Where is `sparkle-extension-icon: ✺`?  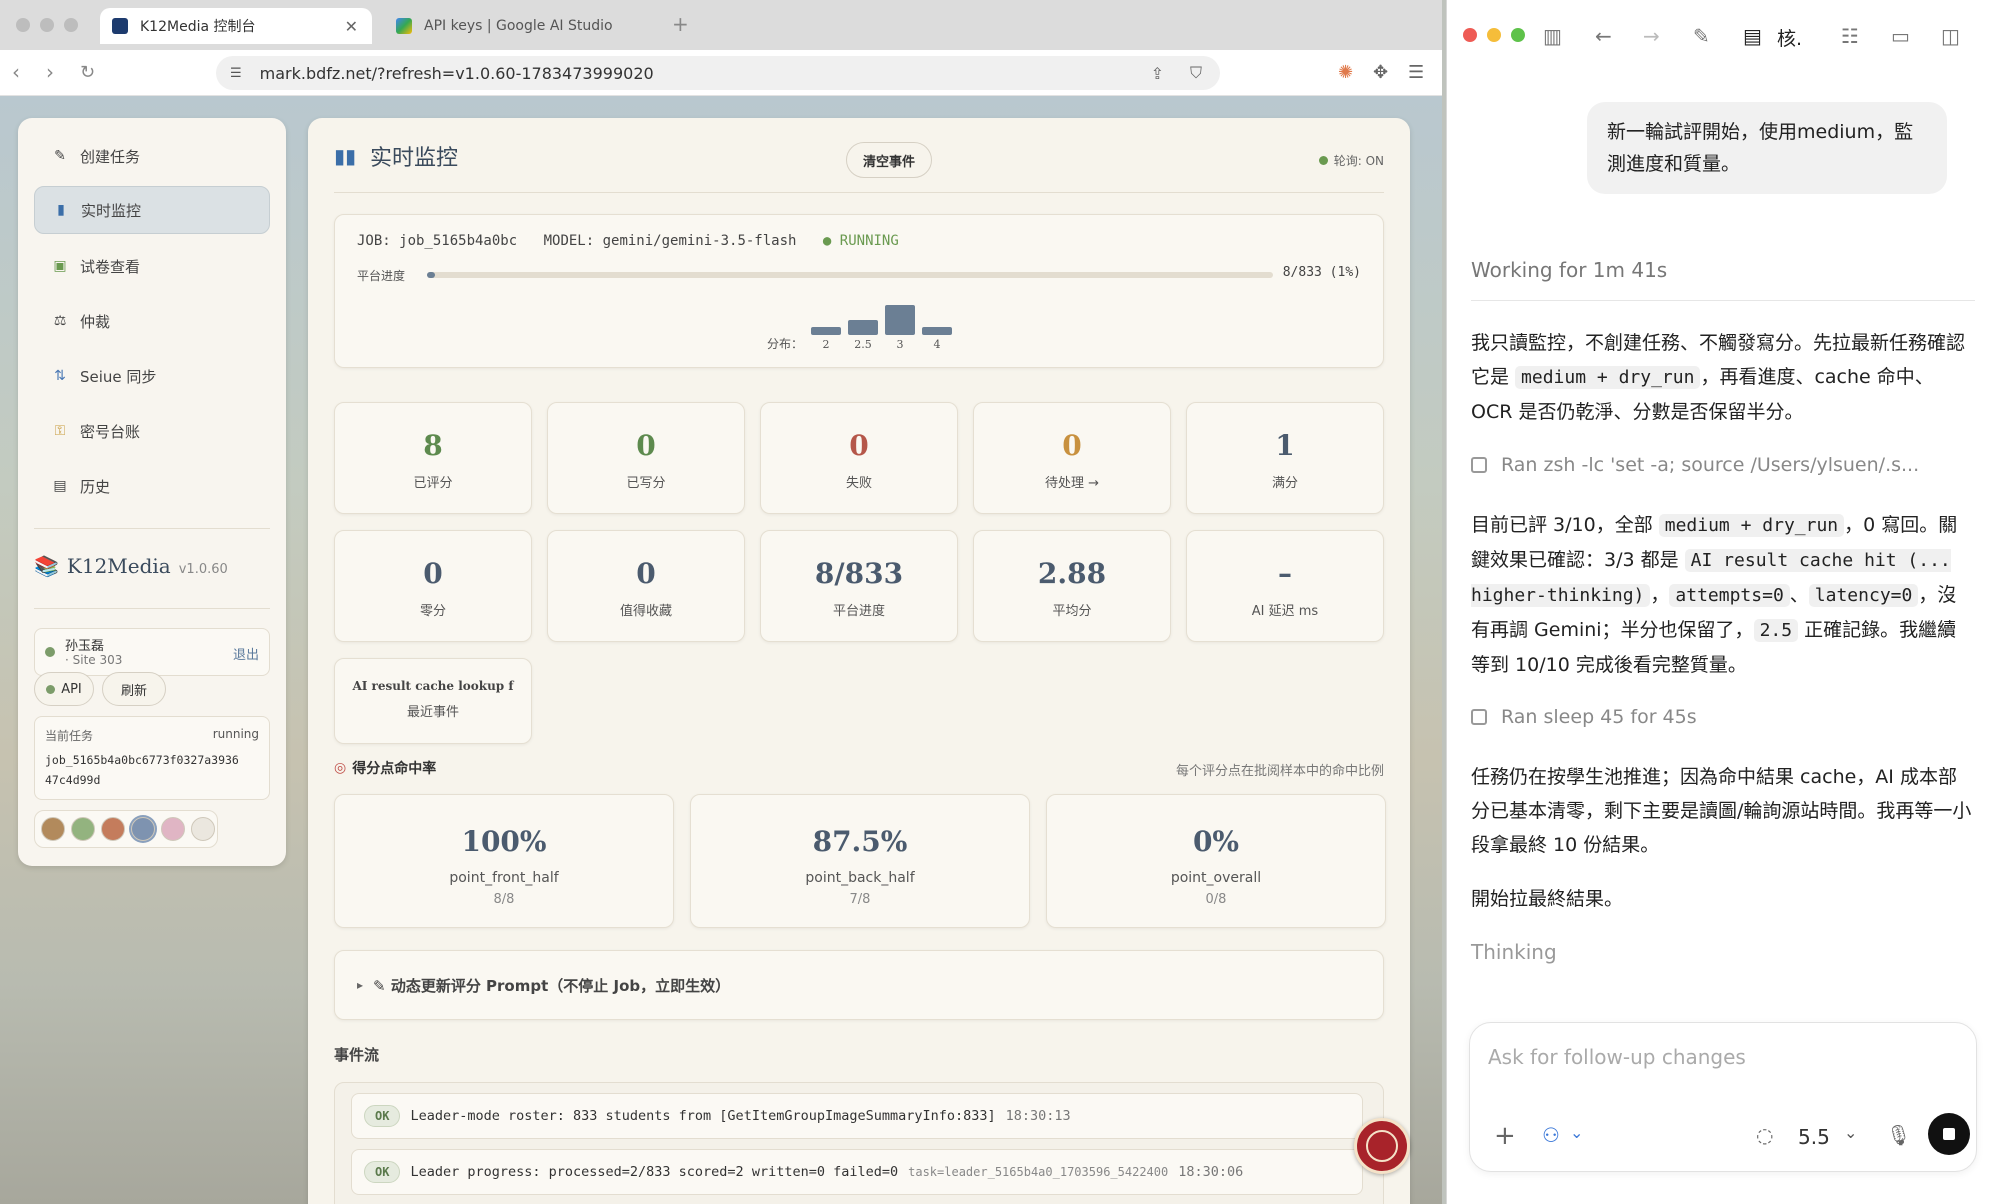 sparkle-extension-icon: ✺ is located at coordinates (1345, 72).